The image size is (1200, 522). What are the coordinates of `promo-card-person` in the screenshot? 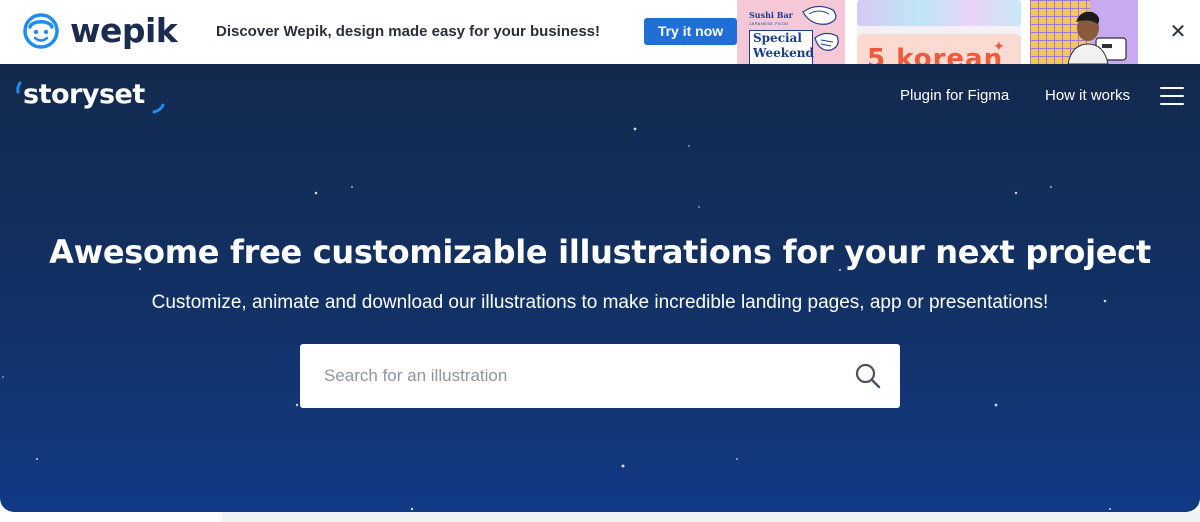 It's located at (1084, 32).